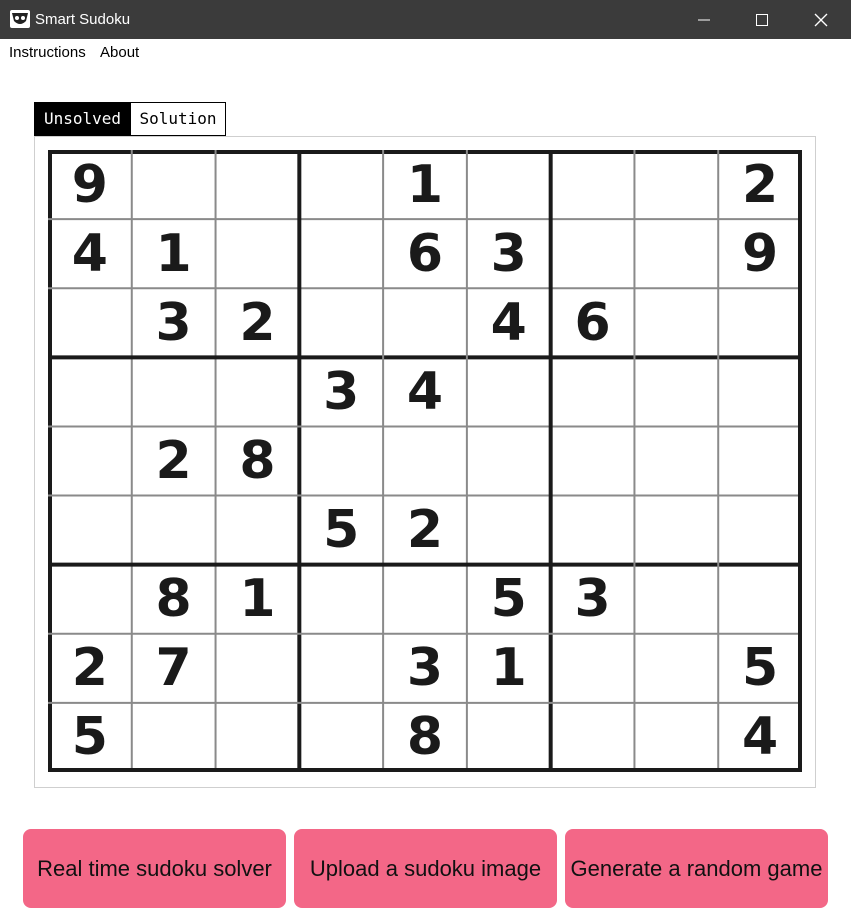 The width and height of the screenshot is (851, 918). What do you see at coordinates (178, 119) in the screenshot?
I see `tab-solution: Solution` at bounding box center [178, 119].